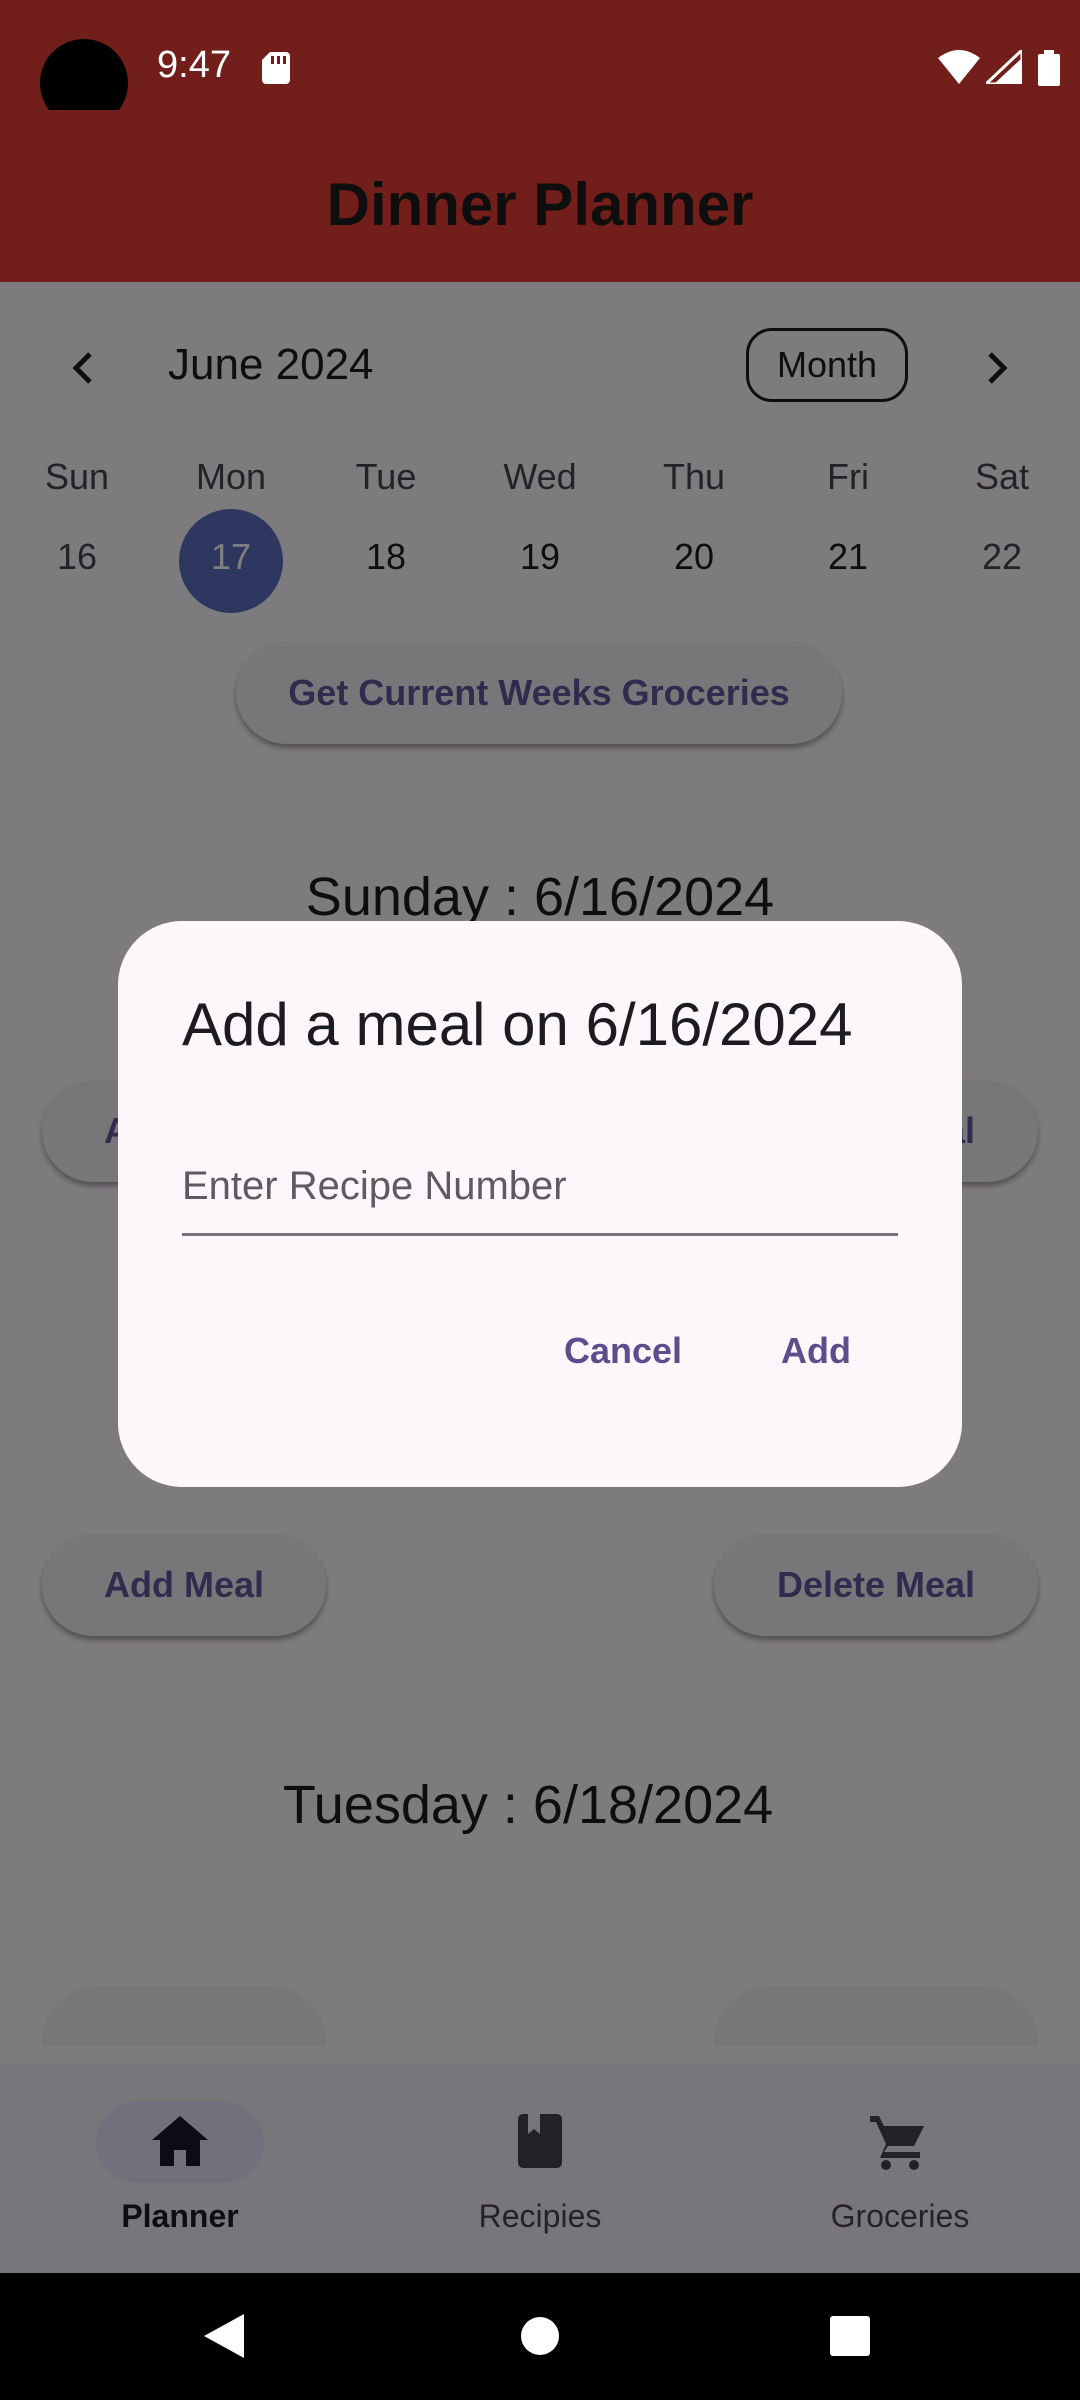 This screenshot has height=2400, width=1080. What do you see at coordinates (276, 68) in the screenshot?
I see `sd-card-icon` at bounding box center [276, 68].